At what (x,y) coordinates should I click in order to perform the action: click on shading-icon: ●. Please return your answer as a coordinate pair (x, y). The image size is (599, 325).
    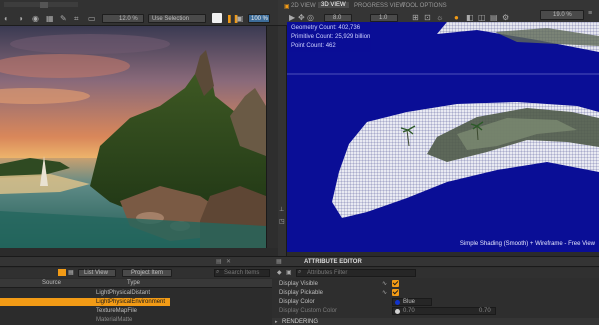
    Looking at the image, I should click on (456, 17).